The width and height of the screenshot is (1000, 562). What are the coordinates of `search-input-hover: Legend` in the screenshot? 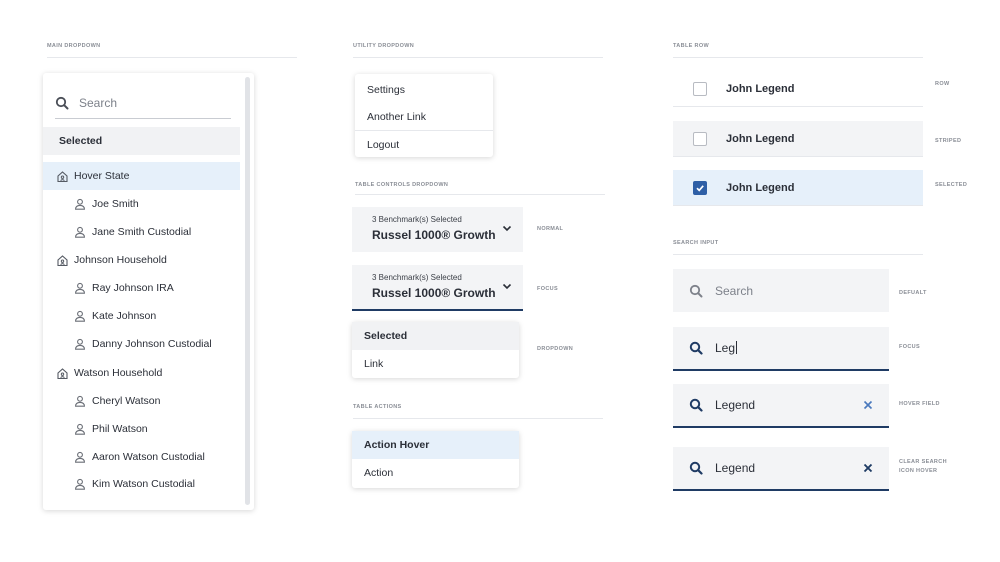 It's located at (781, 406).